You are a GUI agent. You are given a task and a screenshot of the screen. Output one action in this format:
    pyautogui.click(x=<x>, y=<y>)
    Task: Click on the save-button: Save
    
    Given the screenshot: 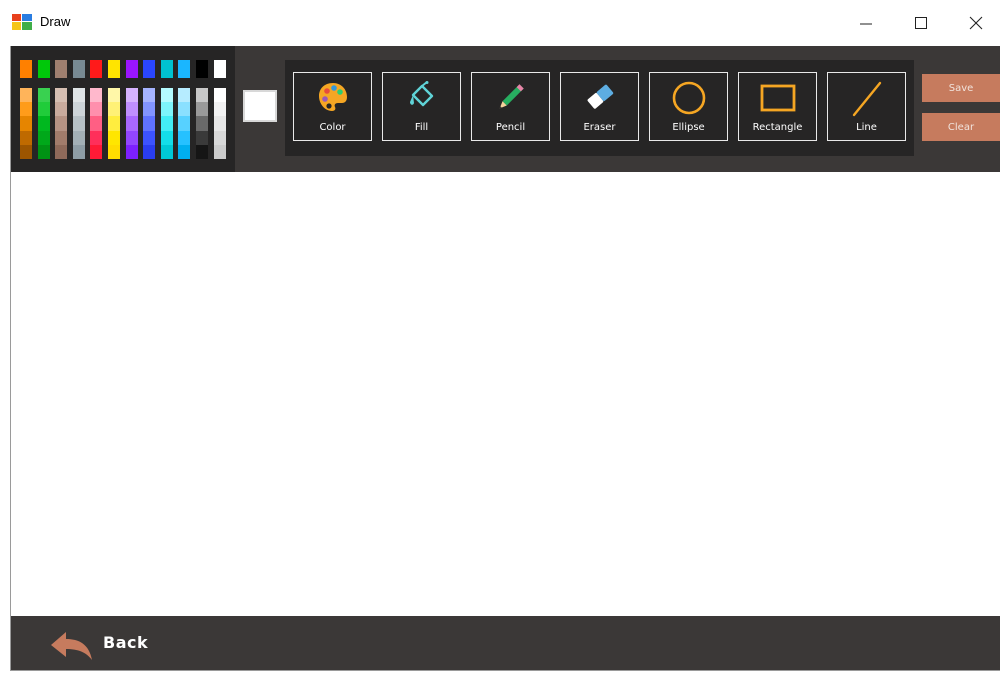 What is the action you would take?
    pyautogui.click(x=961, y=88)
    